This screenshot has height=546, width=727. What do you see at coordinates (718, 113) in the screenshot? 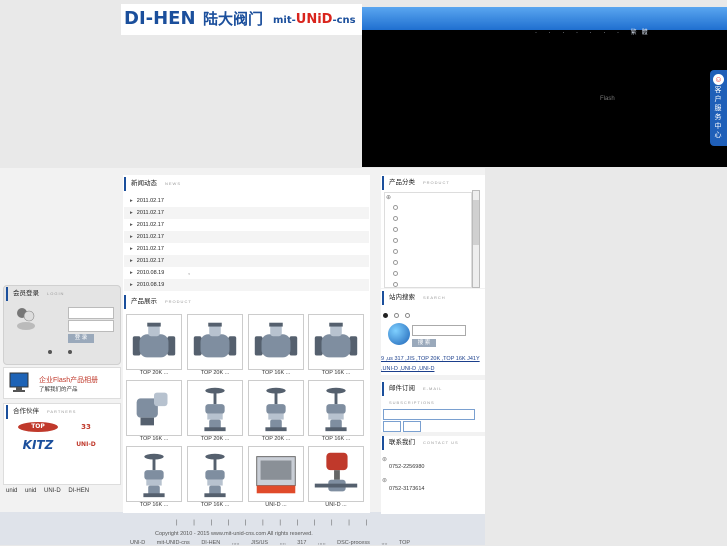
I see `customer-service-label: 客户服务中心` at bounding box center [718, 113].